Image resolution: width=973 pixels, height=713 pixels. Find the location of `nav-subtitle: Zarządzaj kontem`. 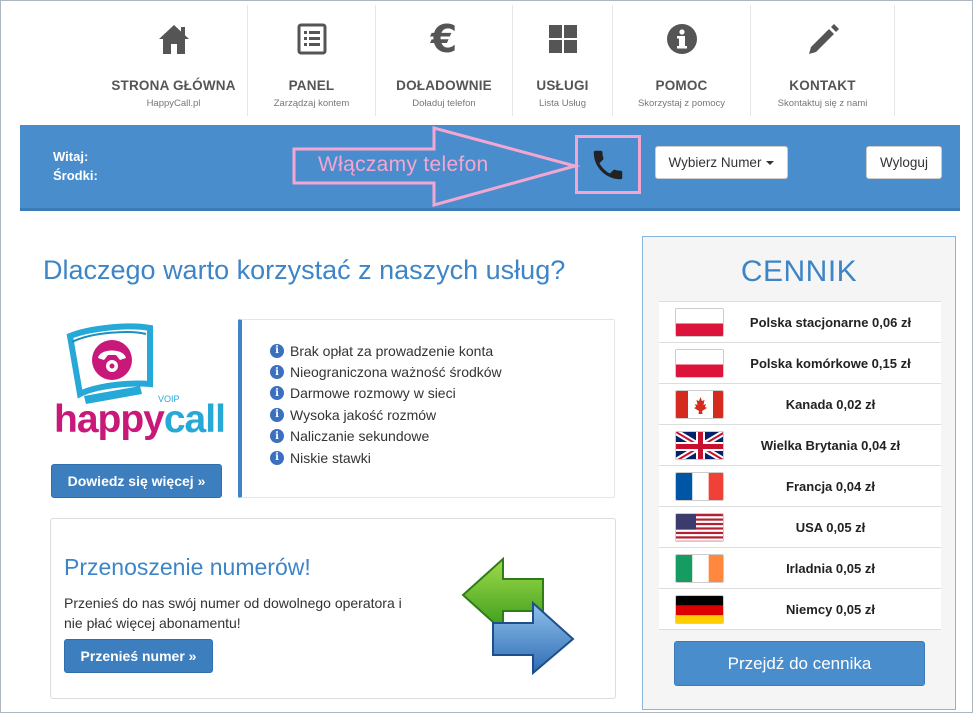

nav-subtitle: Zarządzaj kontem is located at coordinates (311, 103).